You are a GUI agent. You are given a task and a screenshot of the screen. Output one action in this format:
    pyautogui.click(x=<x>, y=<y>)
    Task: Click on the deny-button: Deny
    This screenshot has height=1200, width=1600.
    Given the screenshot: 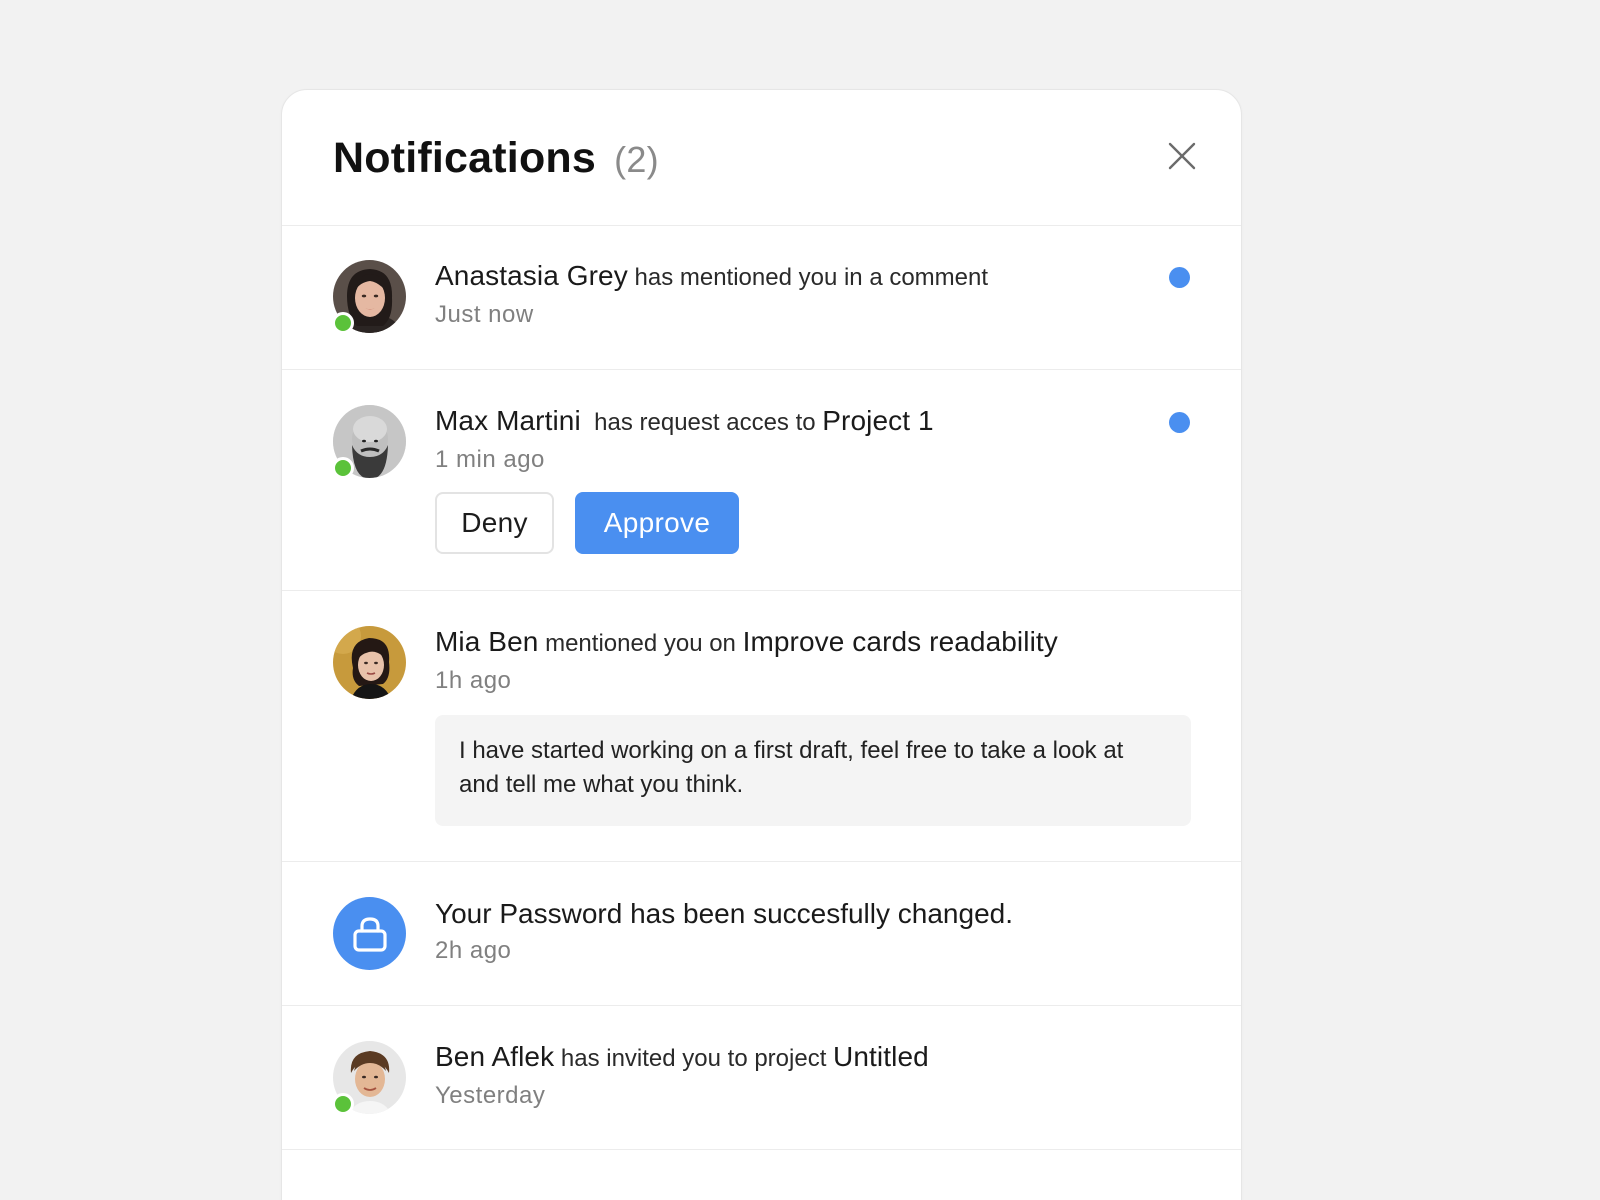 What is the action you would take?
    pyautogui.click(x=494, y=523)
    